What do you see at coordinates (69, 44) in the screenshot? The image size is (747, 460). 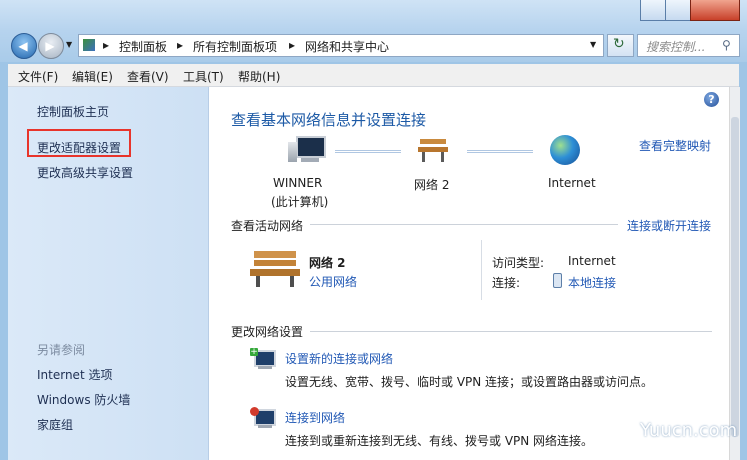 I see `history-dropdown: ▼` at bounding box center [69, 44].